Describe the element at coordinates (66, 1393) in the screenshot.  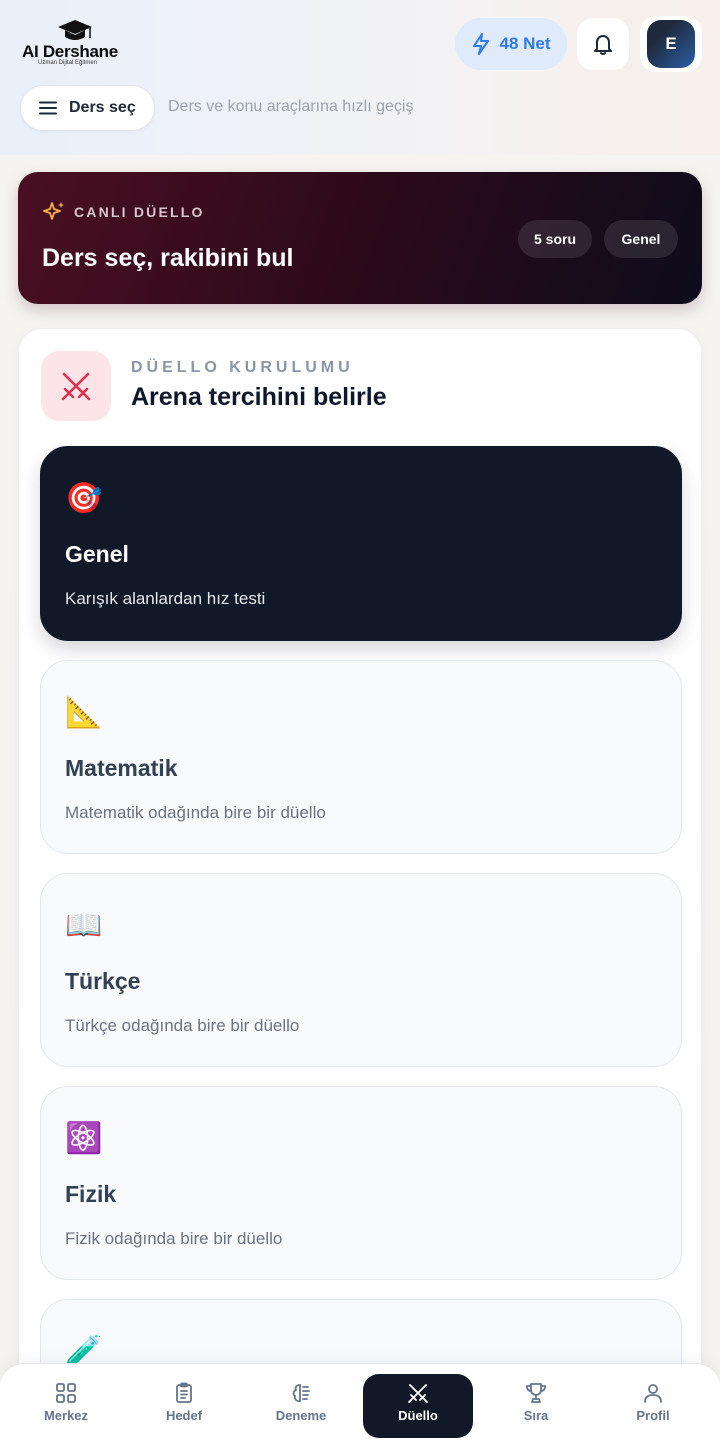
I see `grid-icon` at that location.